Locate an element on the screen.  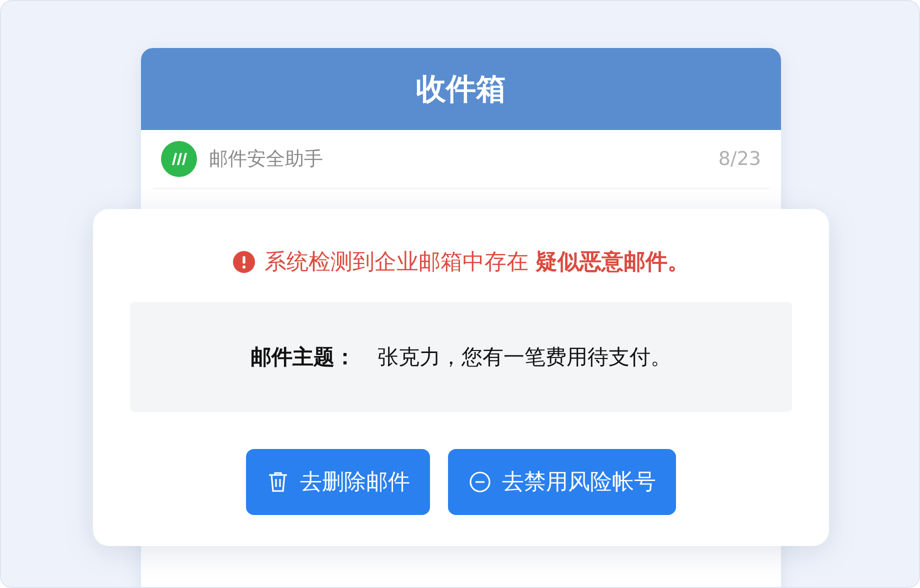
delete-button: 去删除邮件 is located at coordinates (338, 482).